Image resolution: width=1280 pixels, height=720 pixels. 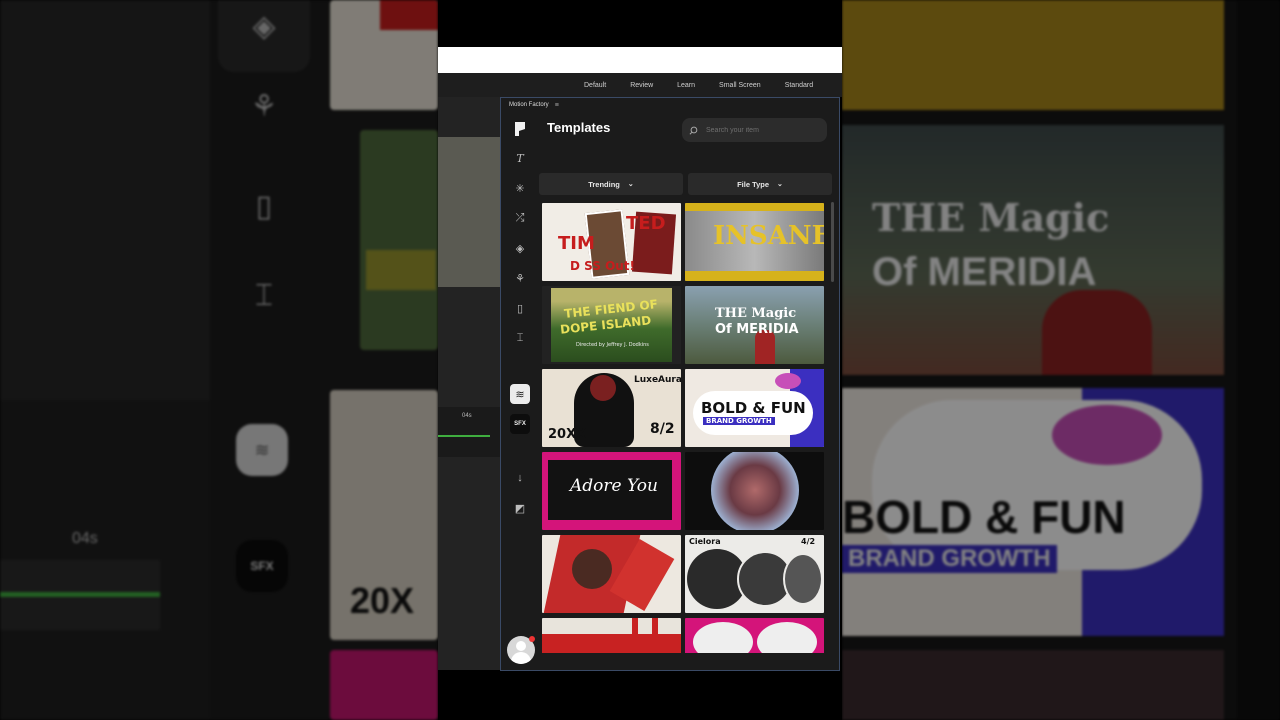 I want to click on layers-icon: ◈, so click(x=520, y=248).